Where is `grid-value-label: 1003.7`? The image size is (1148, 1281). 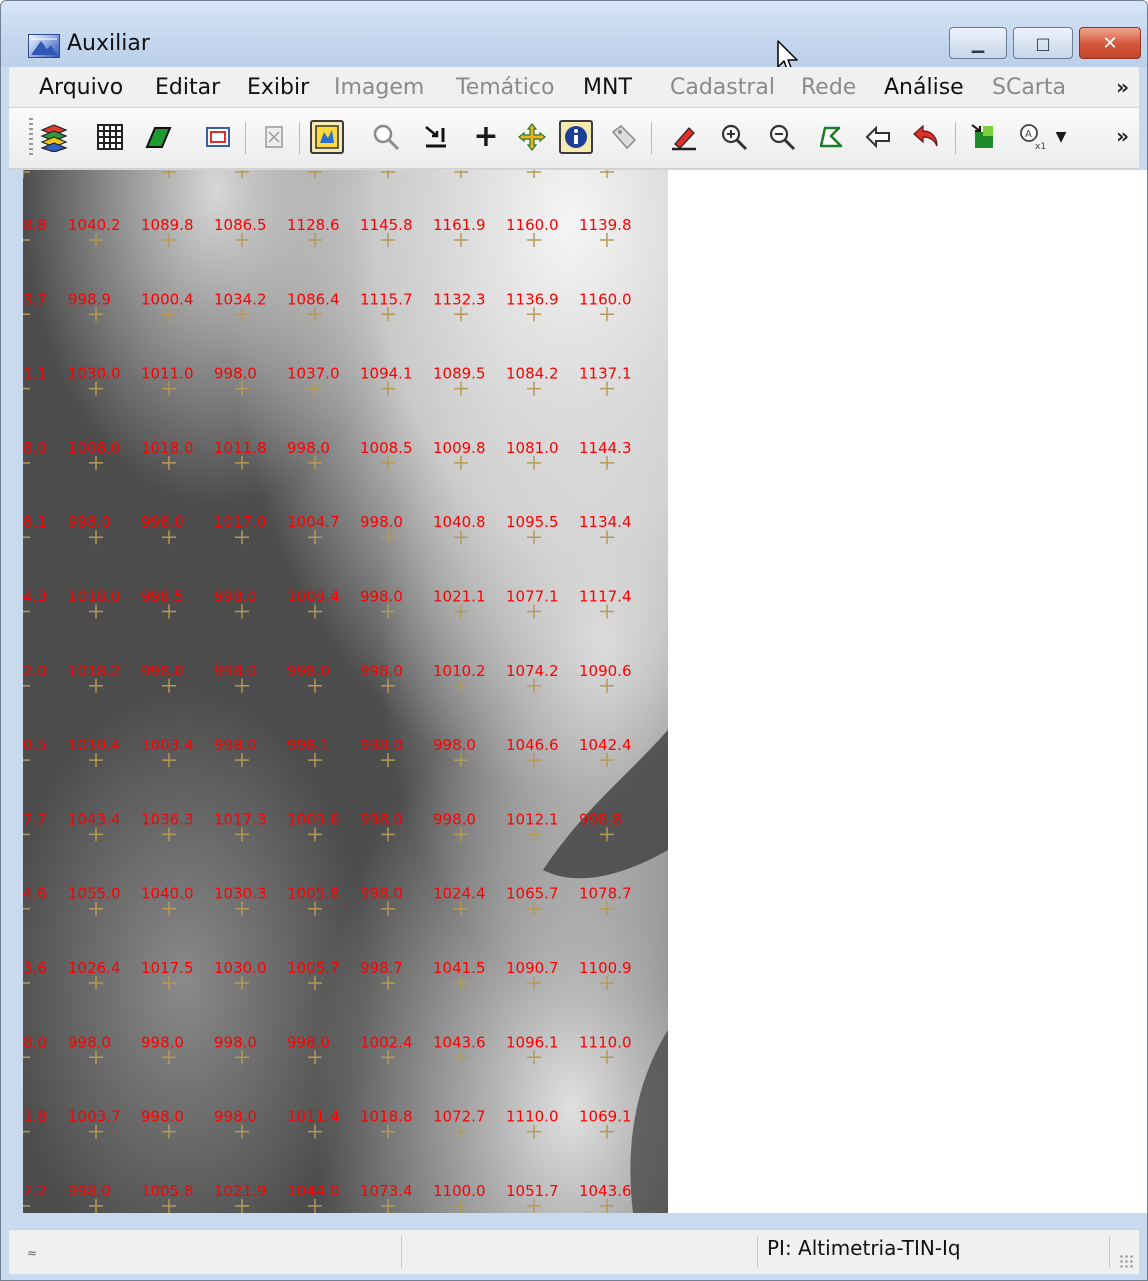 grid-value-label: 1003.7 is located at coordinates (94, 1117).